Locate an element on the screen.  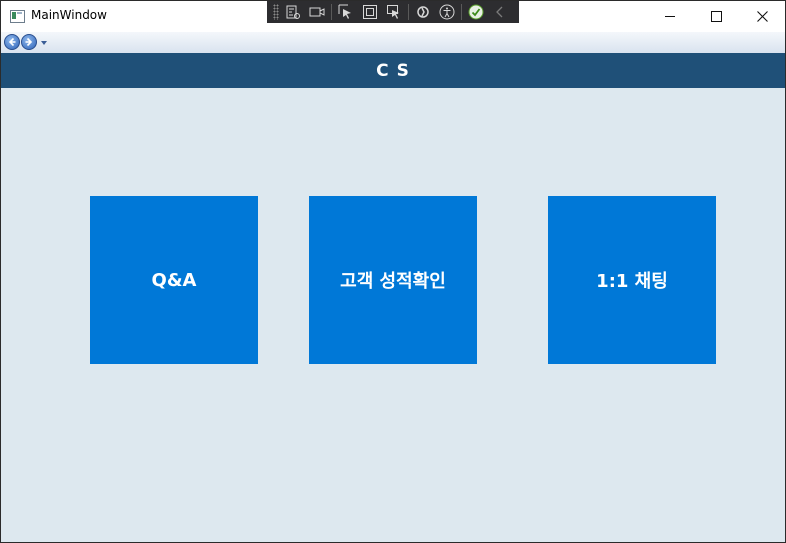
page-header: C S is located at coordinates (393, 70).